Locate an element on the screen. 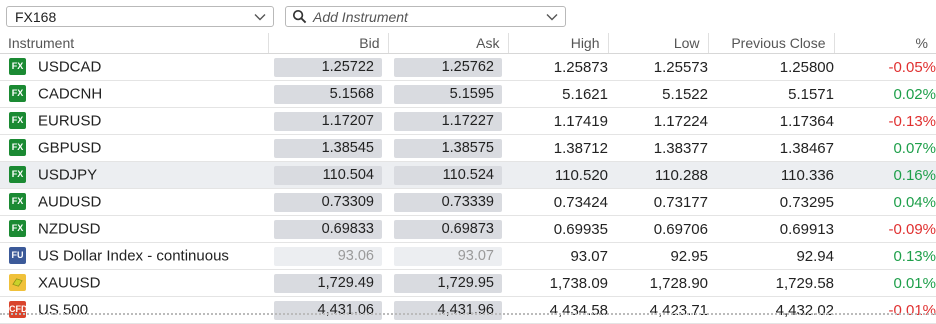 This screenshot has height=324, width=936. toolbar: FX168 Add Instrument is located at coordinates (468, 16).